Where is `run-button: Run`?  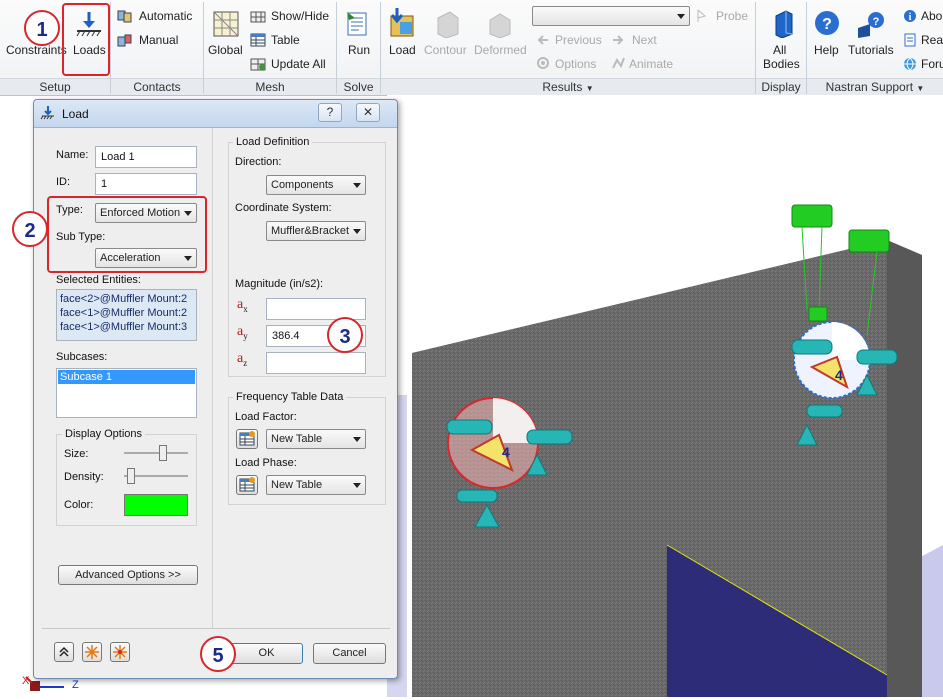
run-button: Run is located at coordinates (359, 50).